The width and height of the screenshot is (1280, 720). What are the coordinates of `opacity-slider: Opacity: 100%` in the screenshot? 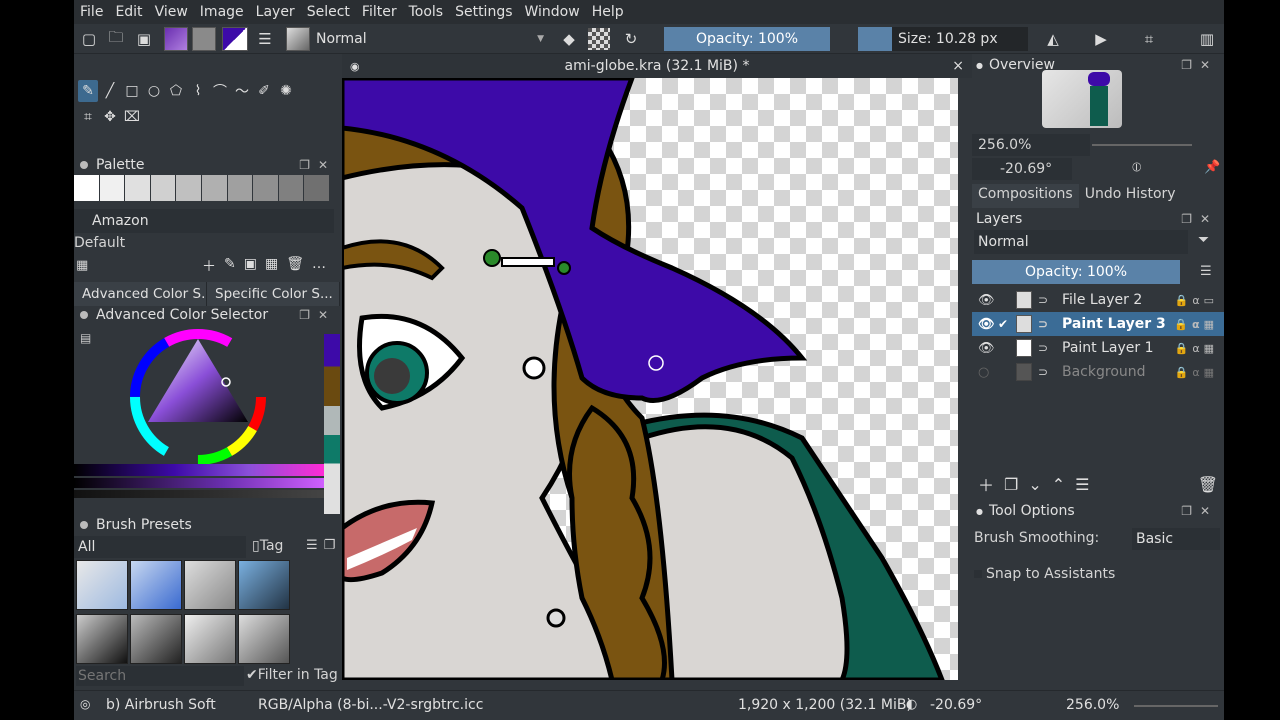 It's located at (747, 39).